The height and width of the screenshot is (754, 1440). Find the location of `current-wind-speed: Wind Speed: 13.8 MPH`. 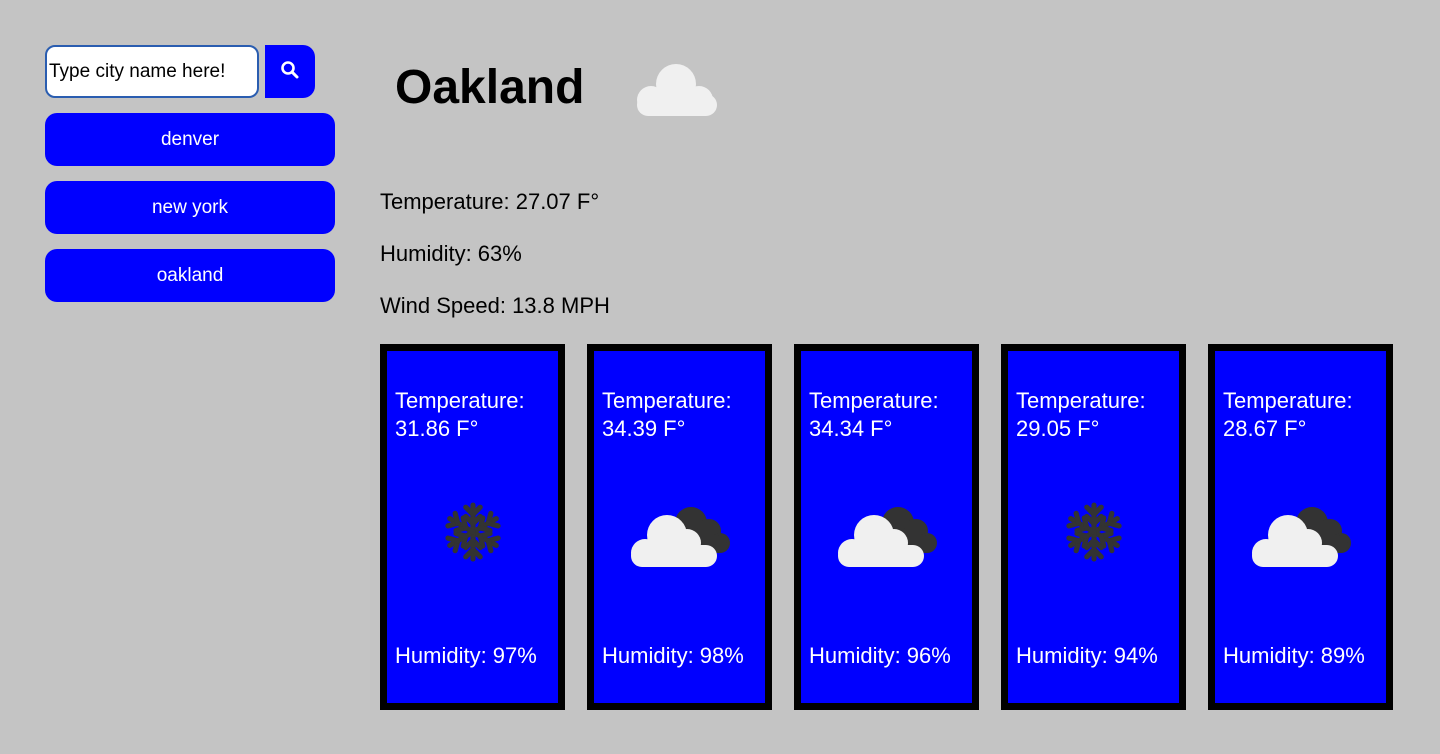

current-wind-speed: Wind Speed: 13.8 MPH is located at coordinates (495, 305).